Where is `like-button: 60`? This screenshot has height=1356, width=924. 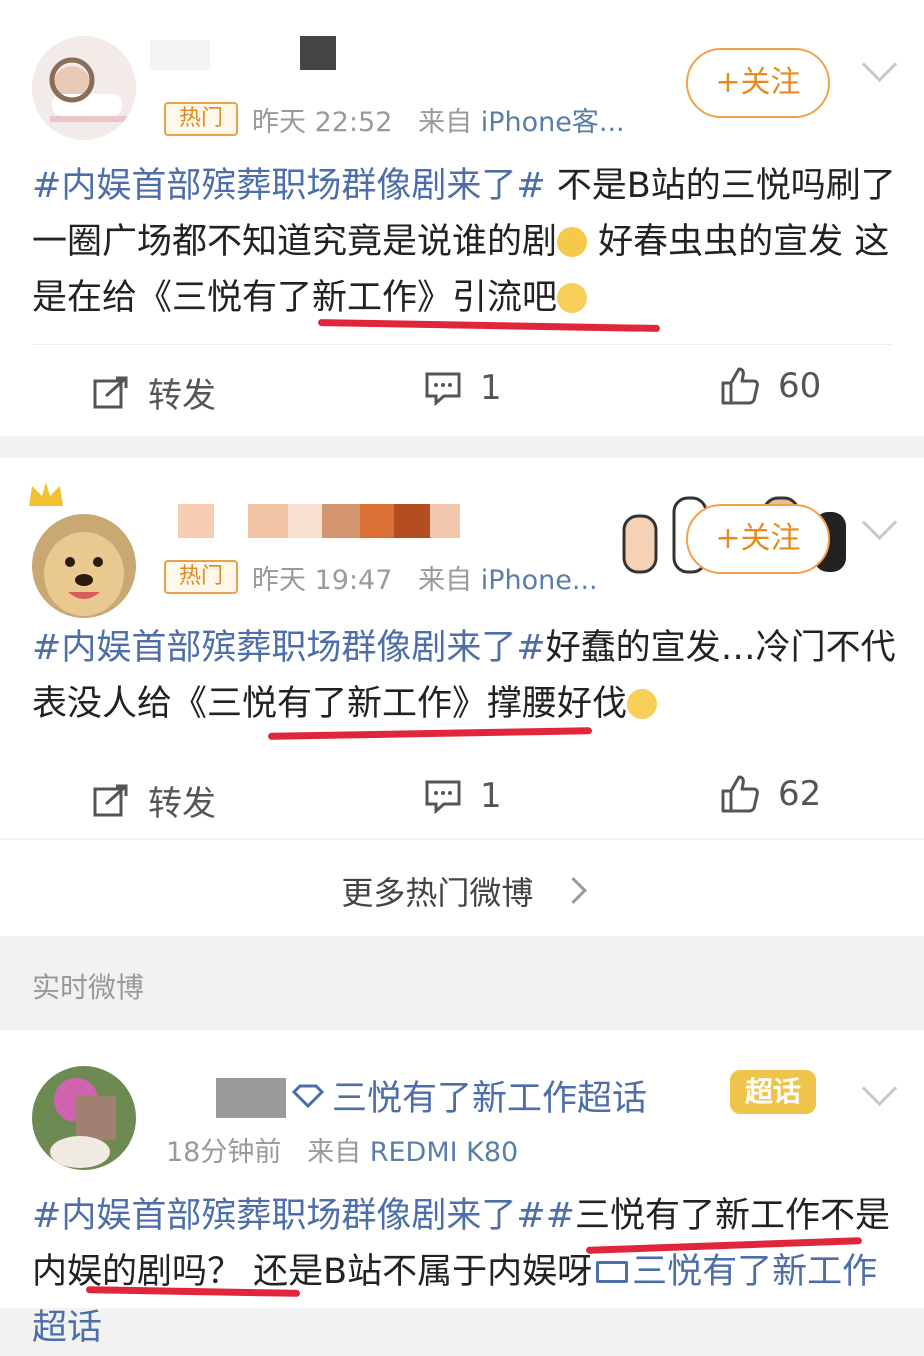 like-button: 60 is located at coordinates (770, 386).